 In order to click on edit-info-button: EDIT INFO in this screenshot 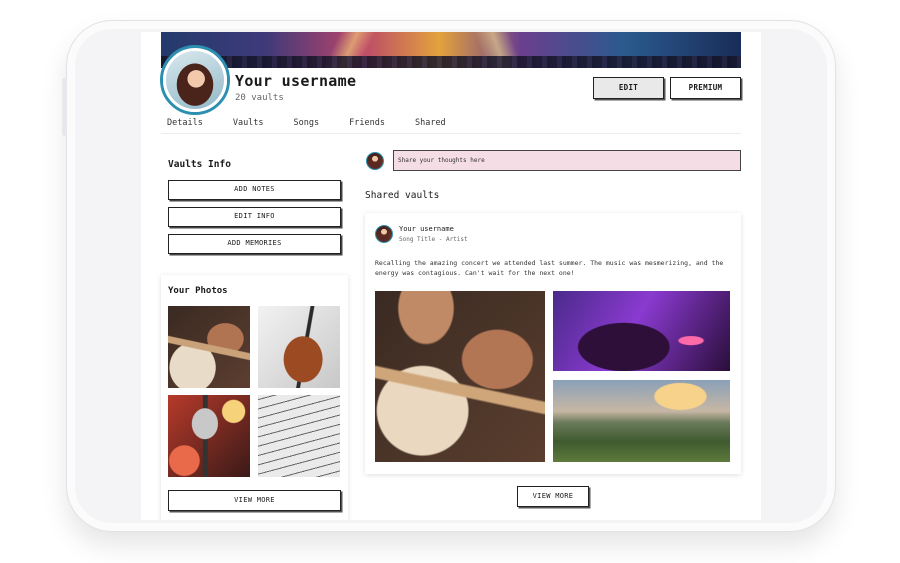, I will do `click(254, 217)`.